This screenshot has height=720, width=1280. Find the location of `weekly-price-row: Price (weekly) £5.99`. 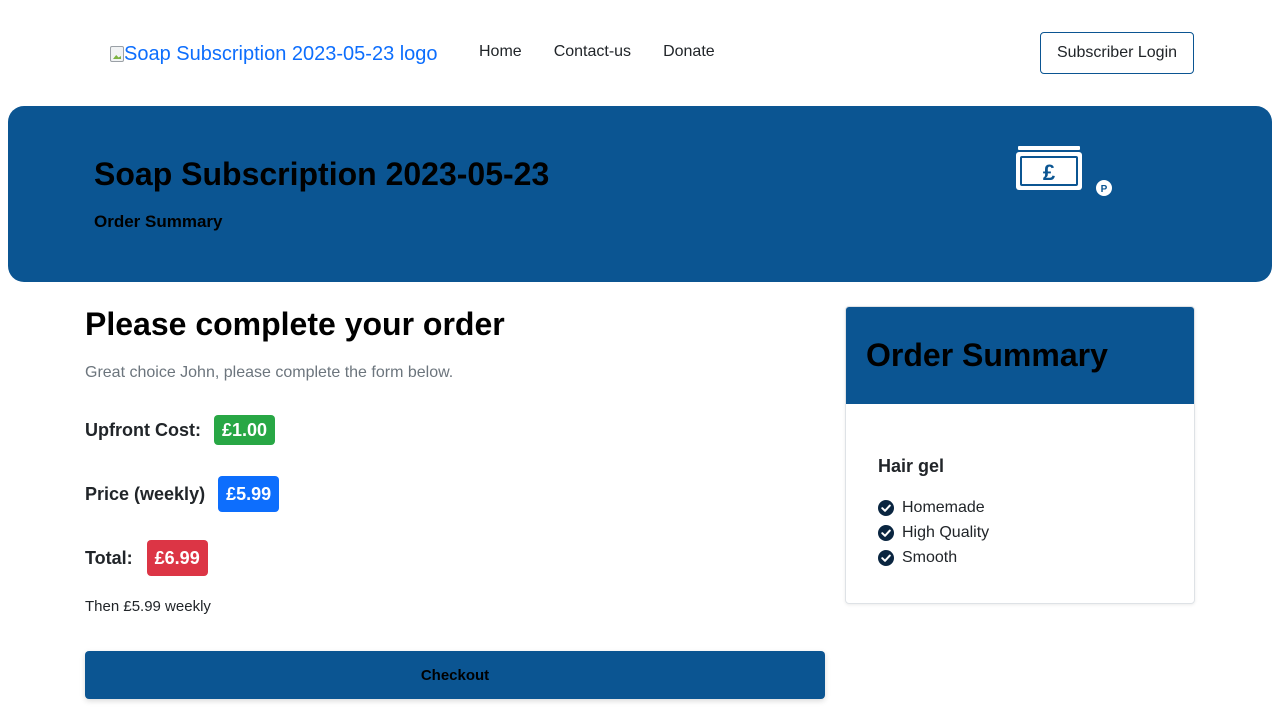

weekly-price-row: Price (weekly) £5.99 is located at coordinates (182, 494).